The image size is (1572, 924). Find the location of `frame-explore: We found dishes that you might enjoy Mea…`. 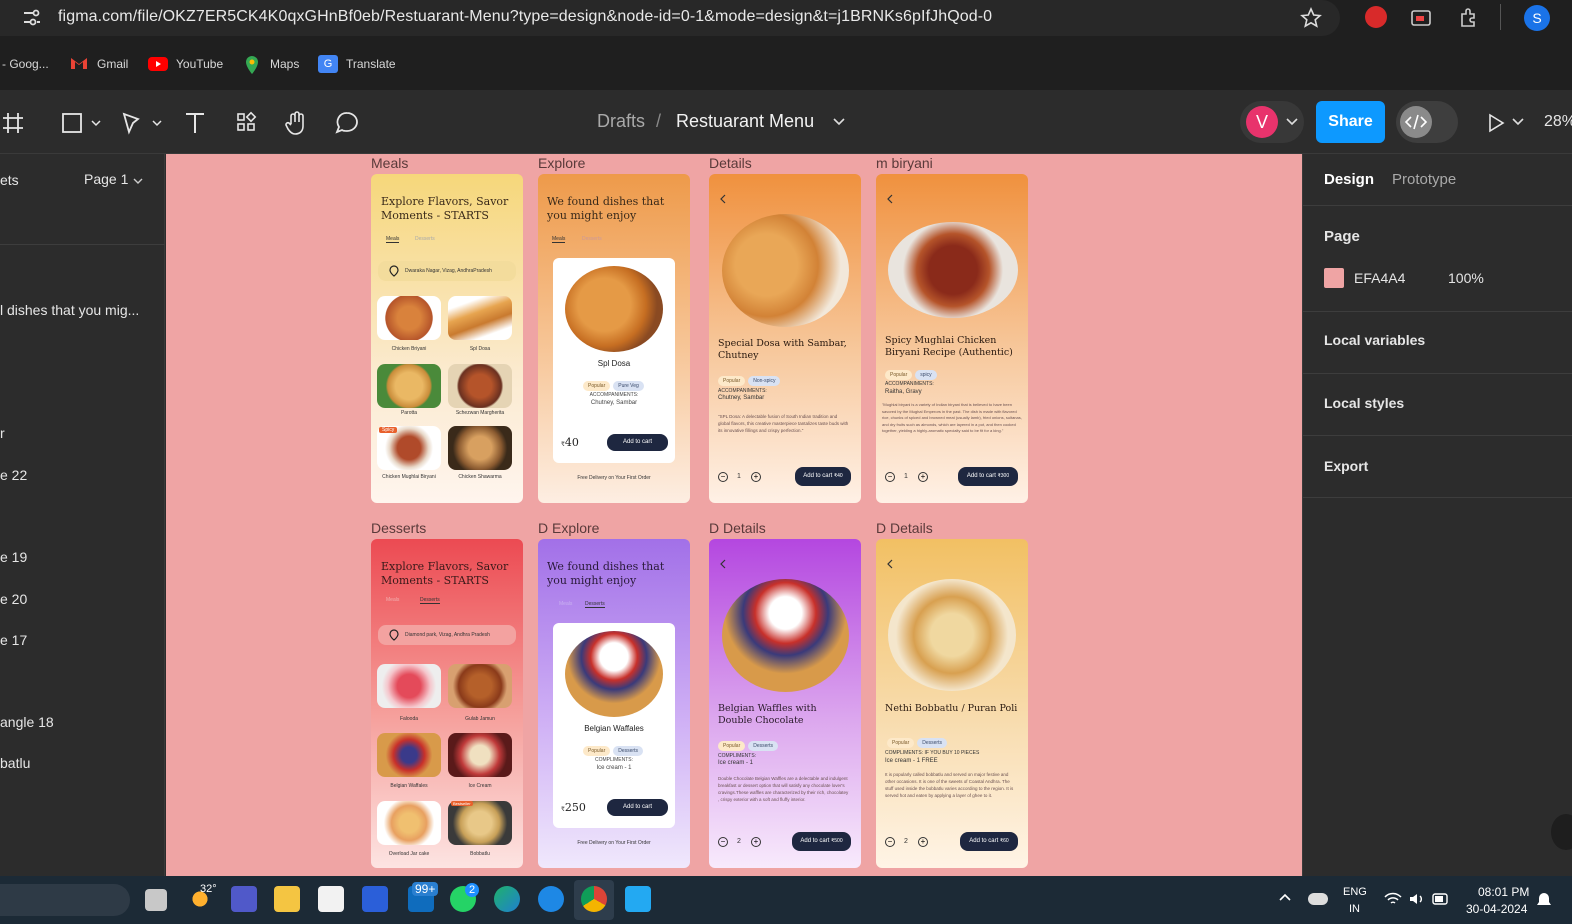

frame-explore: We found dishes that you might enjoy Mea… is located at coordinates (614, 338).